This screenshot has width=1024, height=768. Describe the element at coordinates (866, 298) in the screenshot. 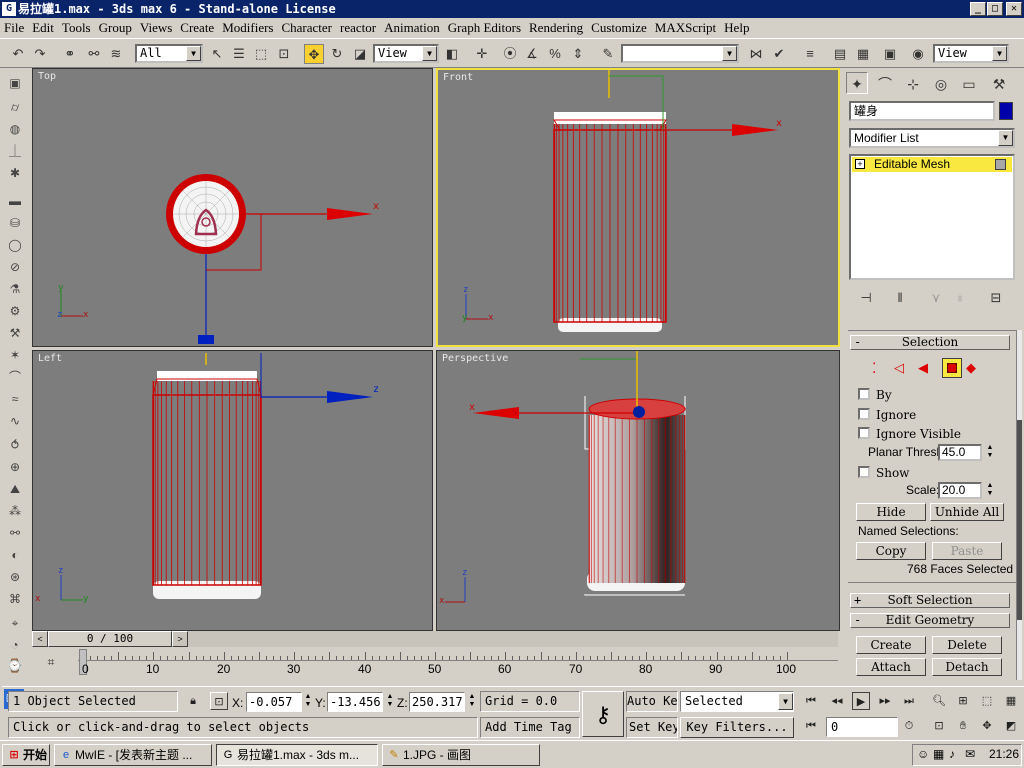

I see `pin-stack-icon: ⊣` at that location.